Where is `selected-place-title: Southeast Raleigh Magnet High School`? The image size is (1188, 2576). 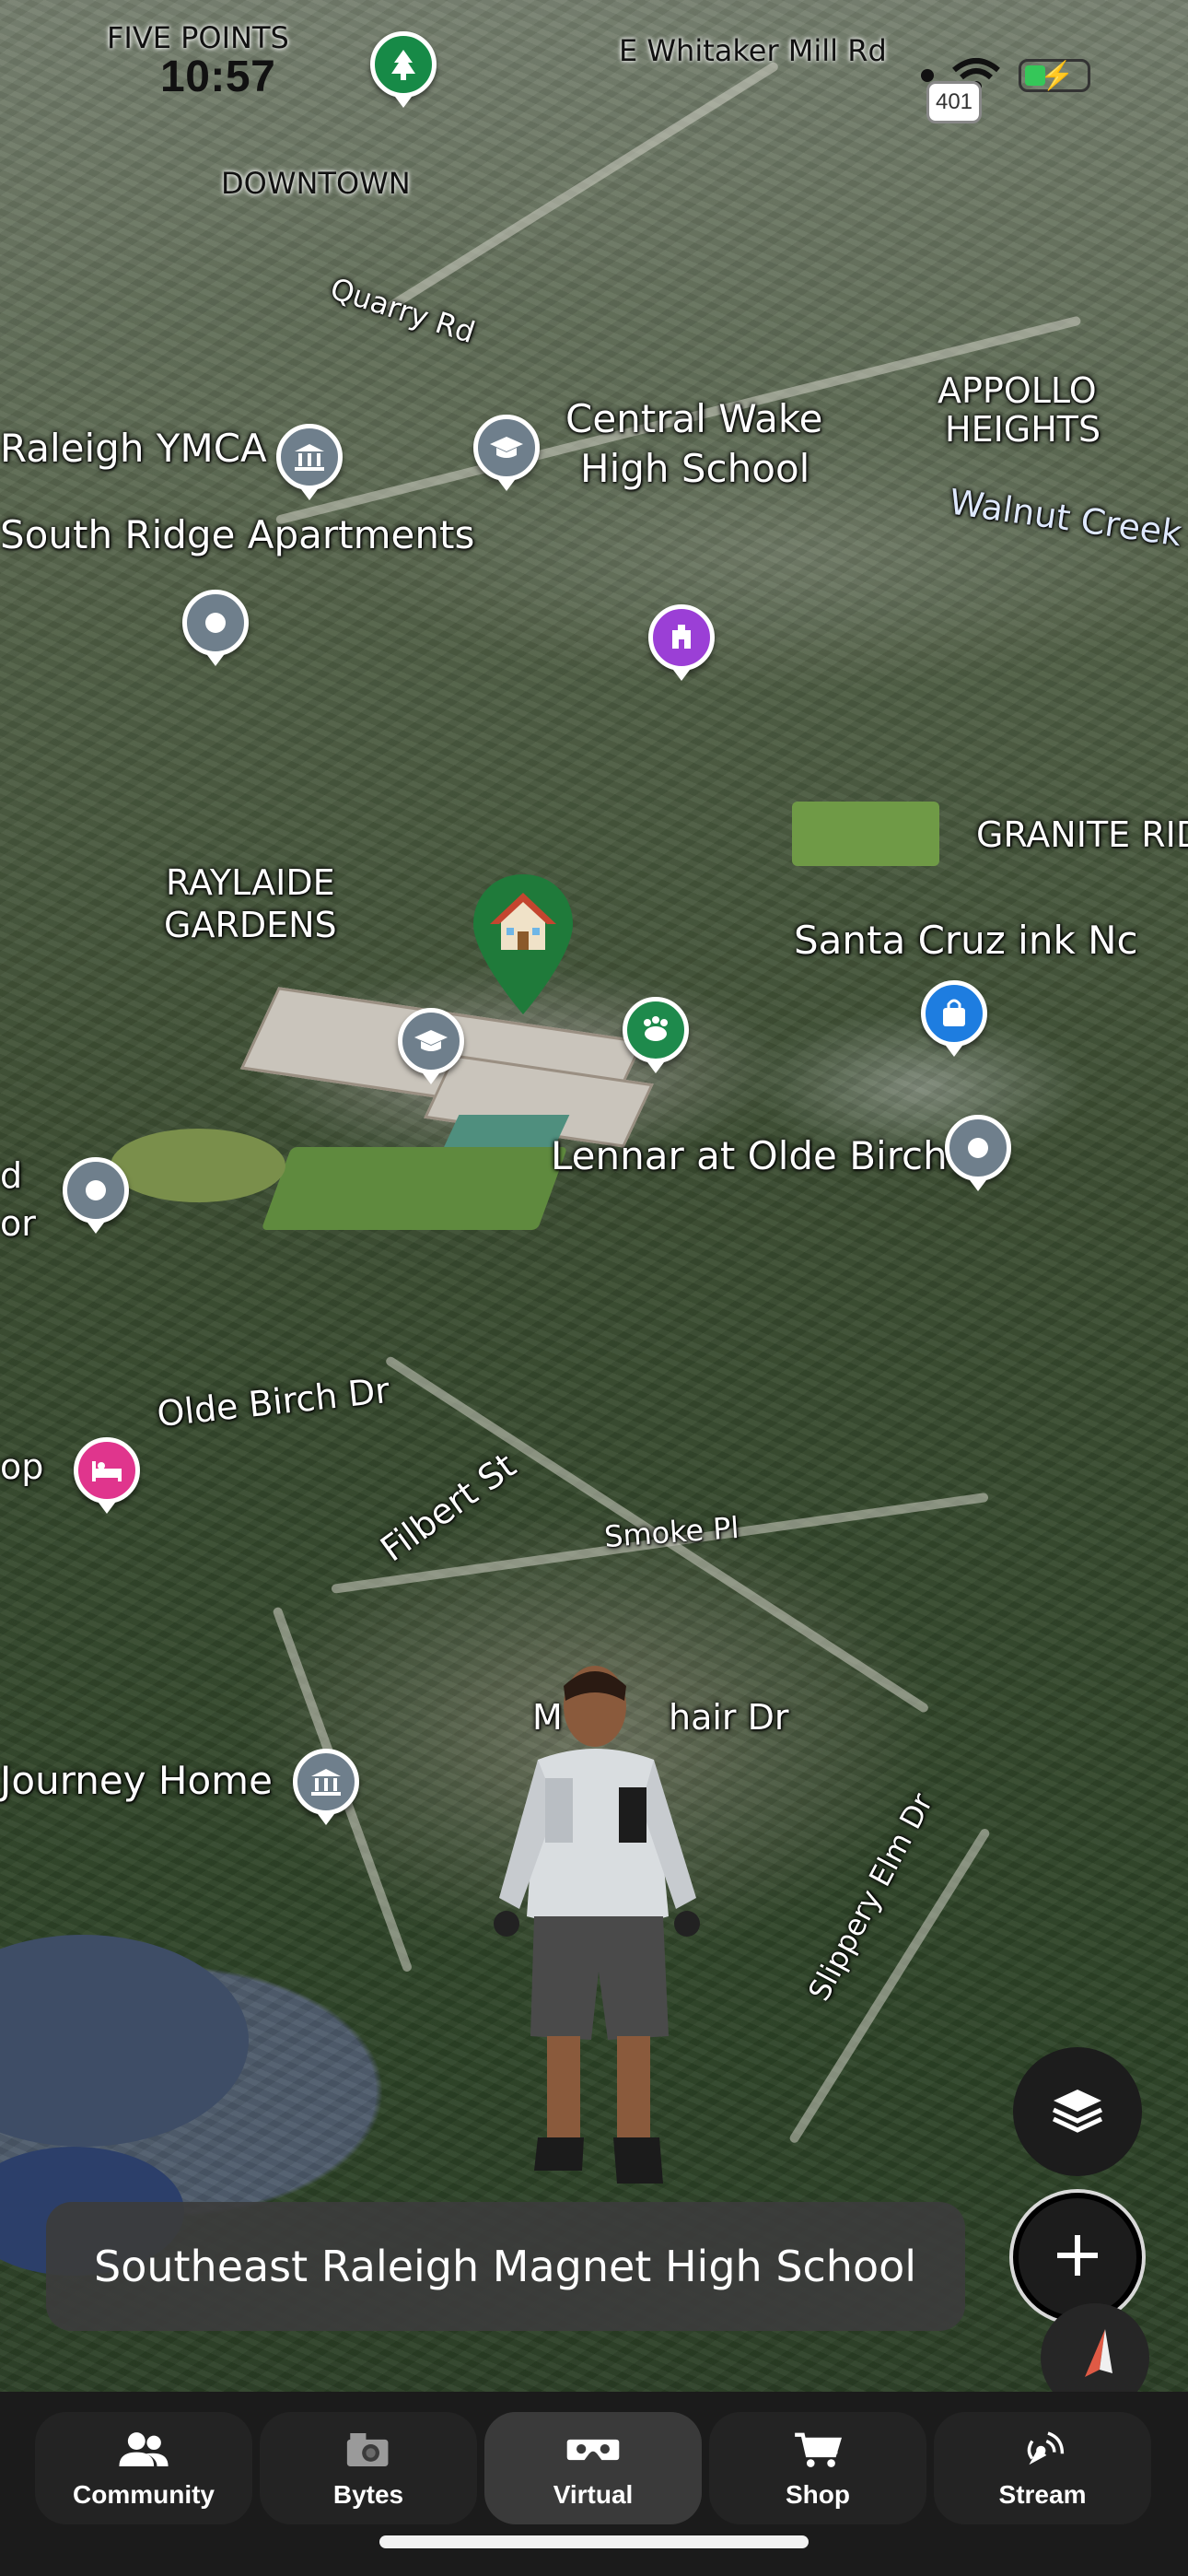
selected-place-title: Southeast Raleigh Magnet High School is located at coordinates (505, 2266).